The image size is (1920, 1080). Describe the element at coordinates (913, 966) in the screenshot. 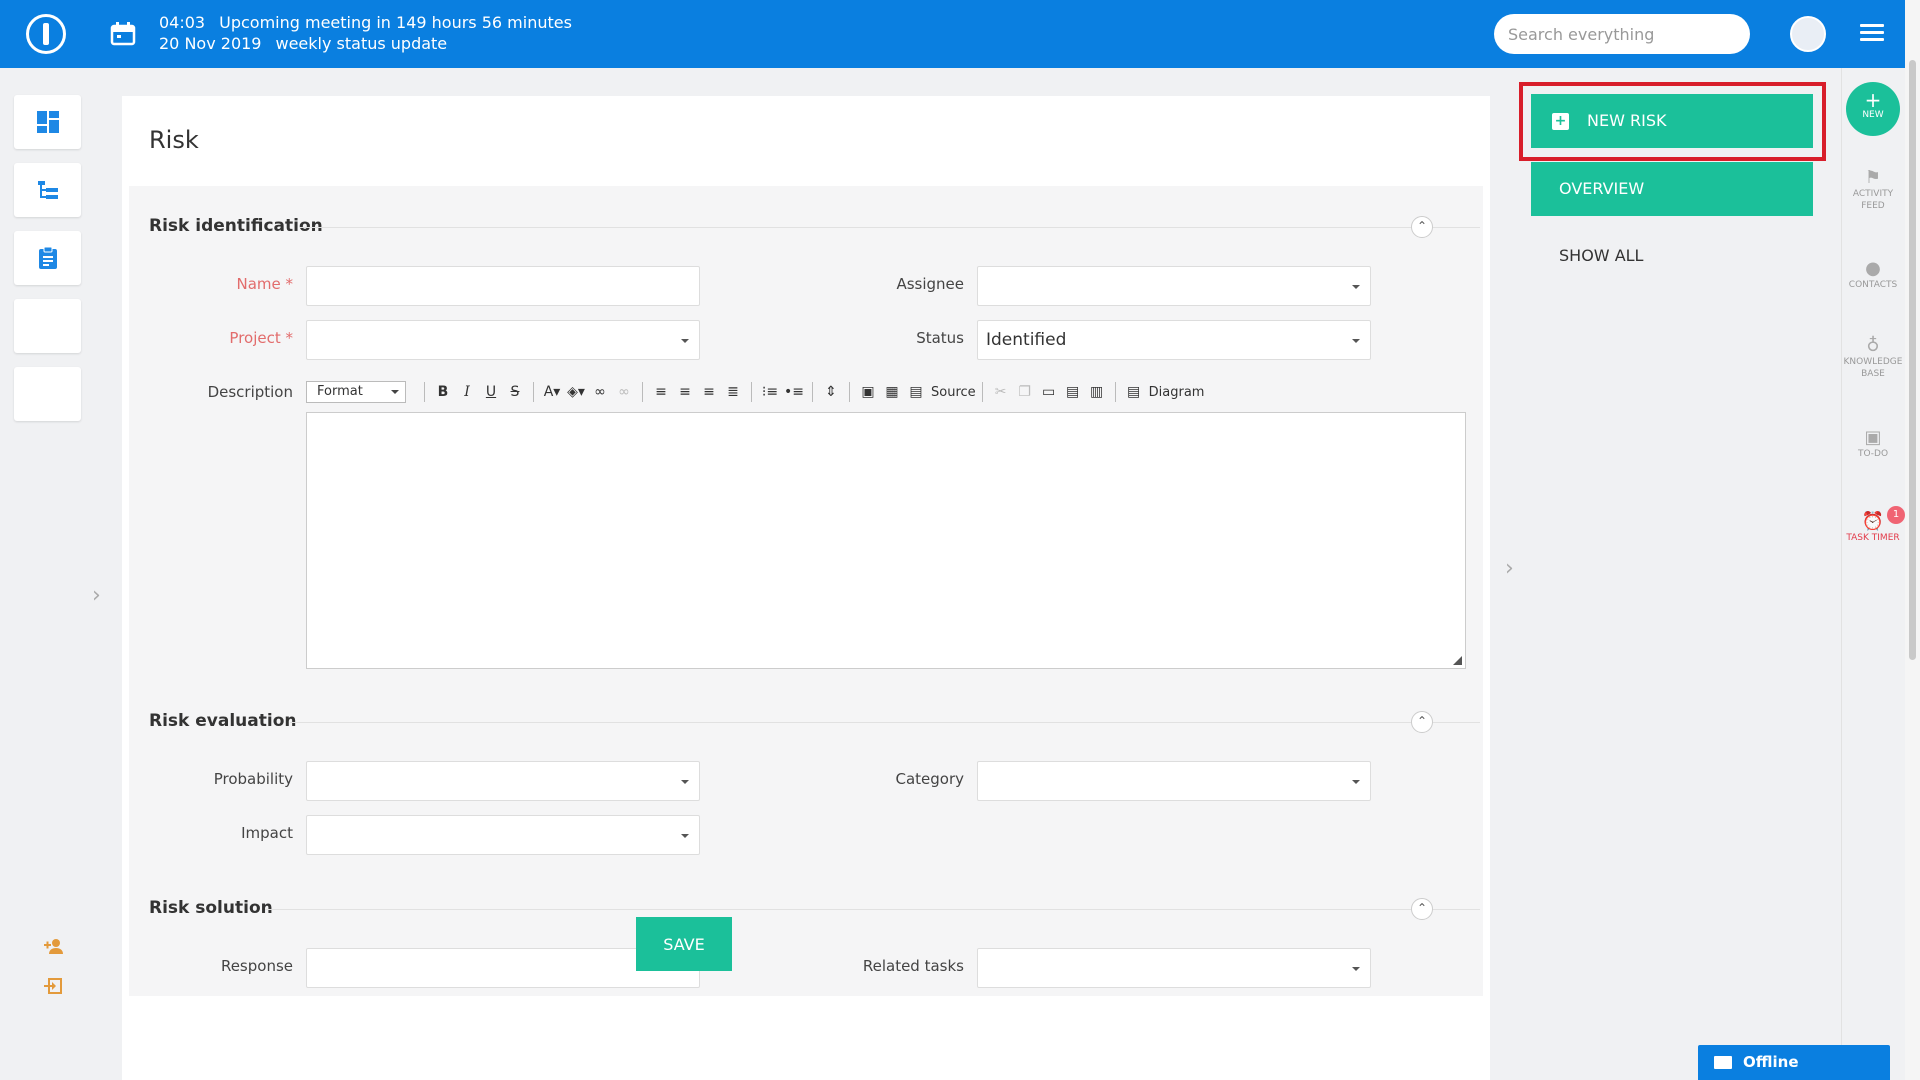

I see `related-tasks-label: Related tasks` at that location.